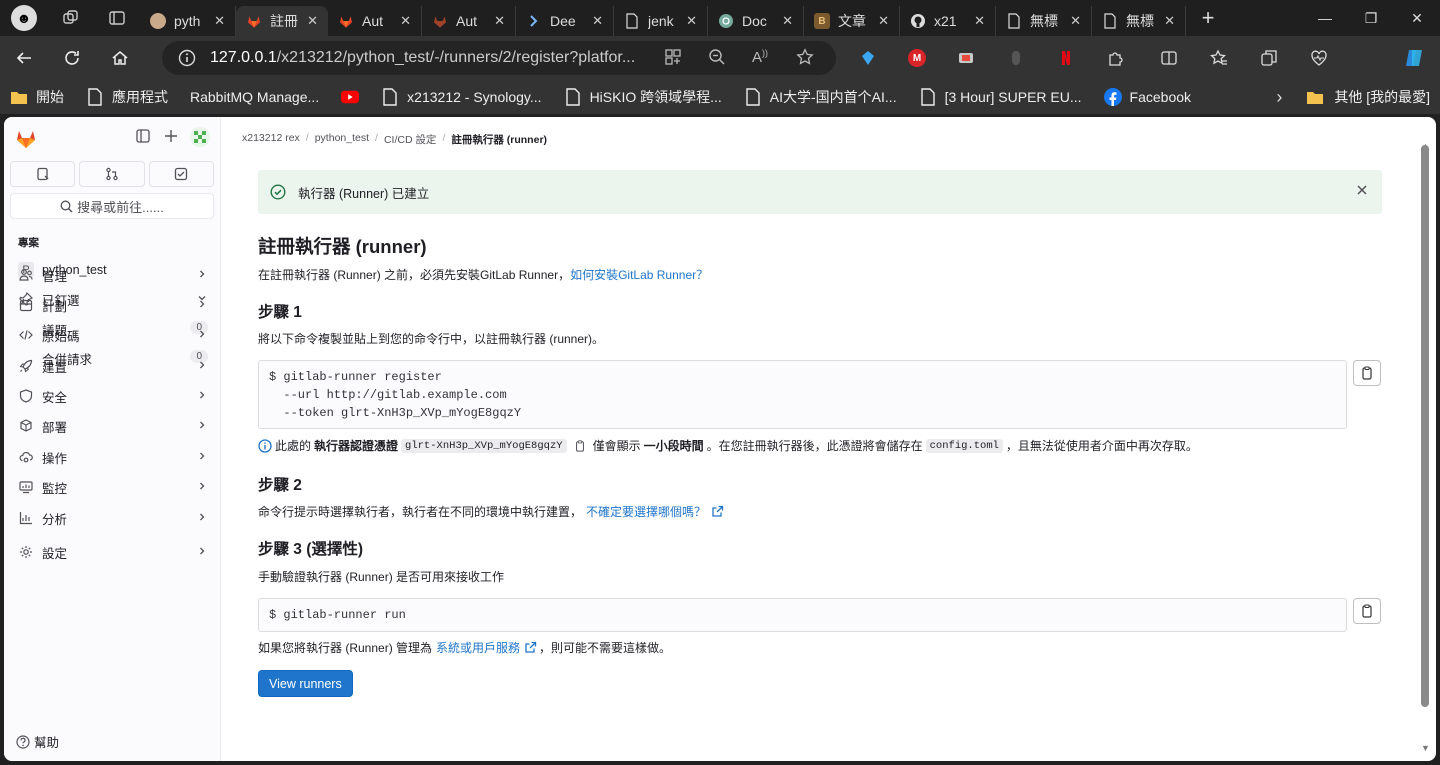 This screenshot has width=1440, height=765. Describe the element at coordinates (112, 335) in the screenshot. I see `sidebar-item-code: 原始碼` at that location.